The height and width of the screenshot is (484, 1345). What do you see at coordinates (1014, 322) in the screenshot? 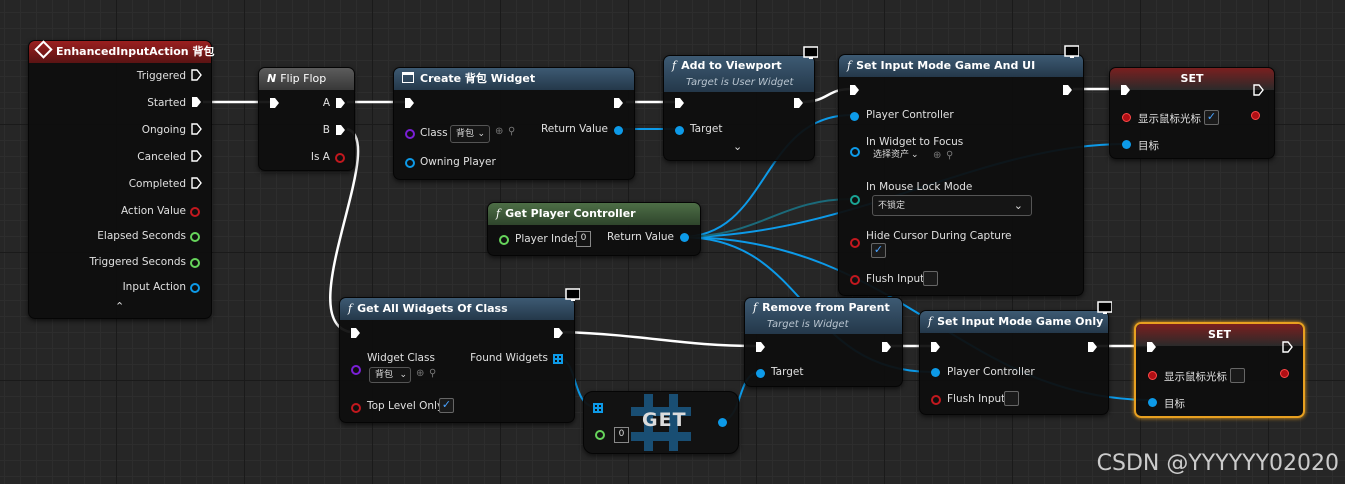
I see `set-input-game-header: f Set Input Mode Game Only` at bounding box center [1014, 322].